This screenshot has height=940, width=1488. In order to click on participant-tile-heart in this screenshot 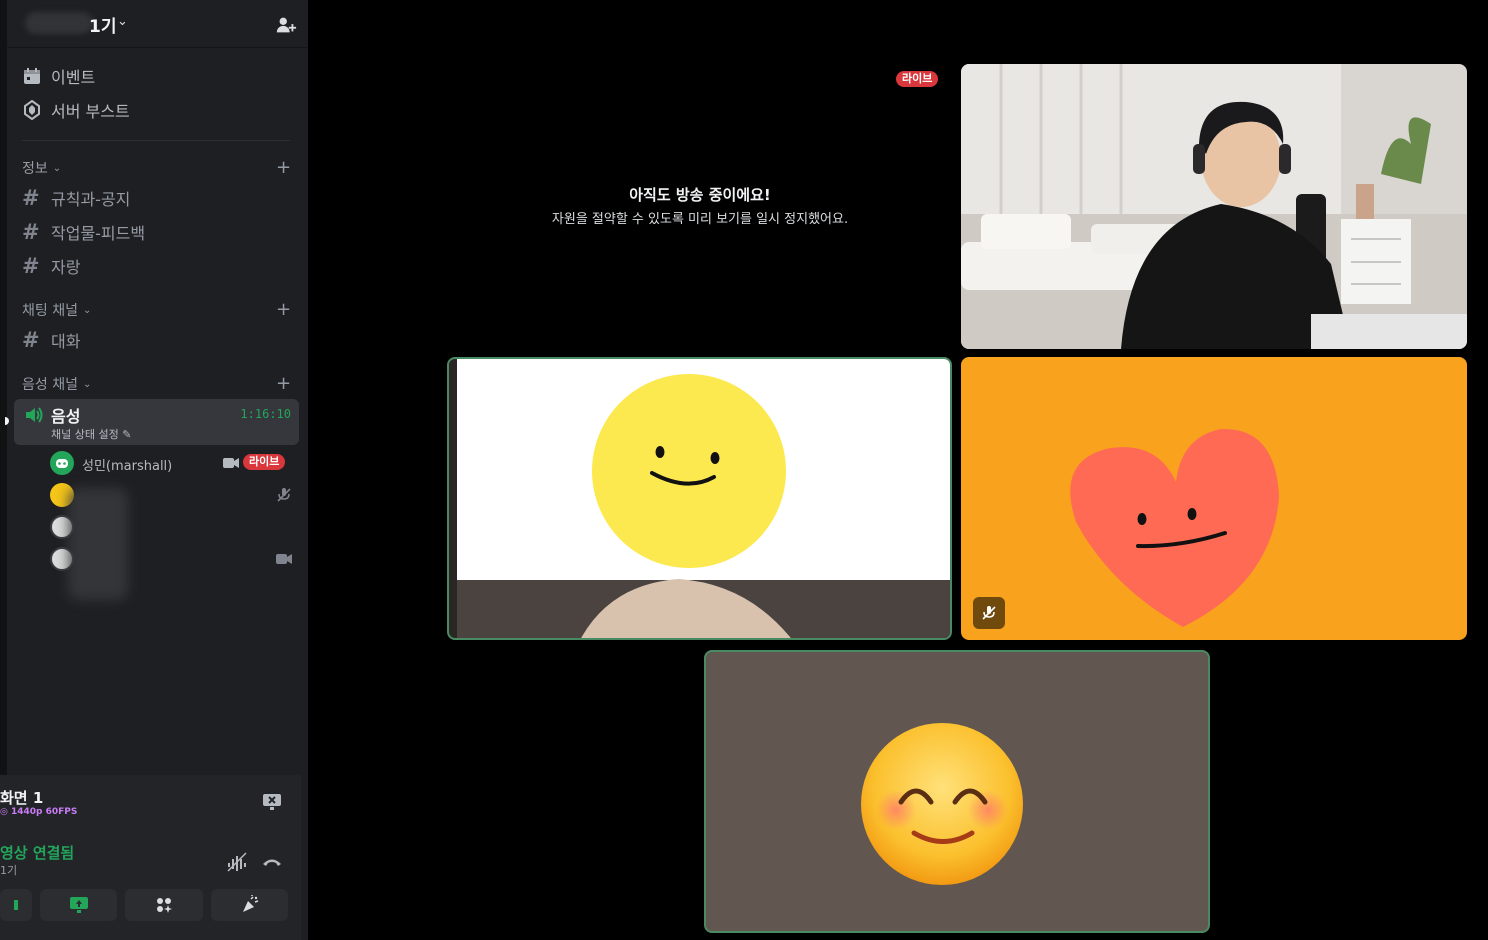, I will do `click(1214, 498)`.